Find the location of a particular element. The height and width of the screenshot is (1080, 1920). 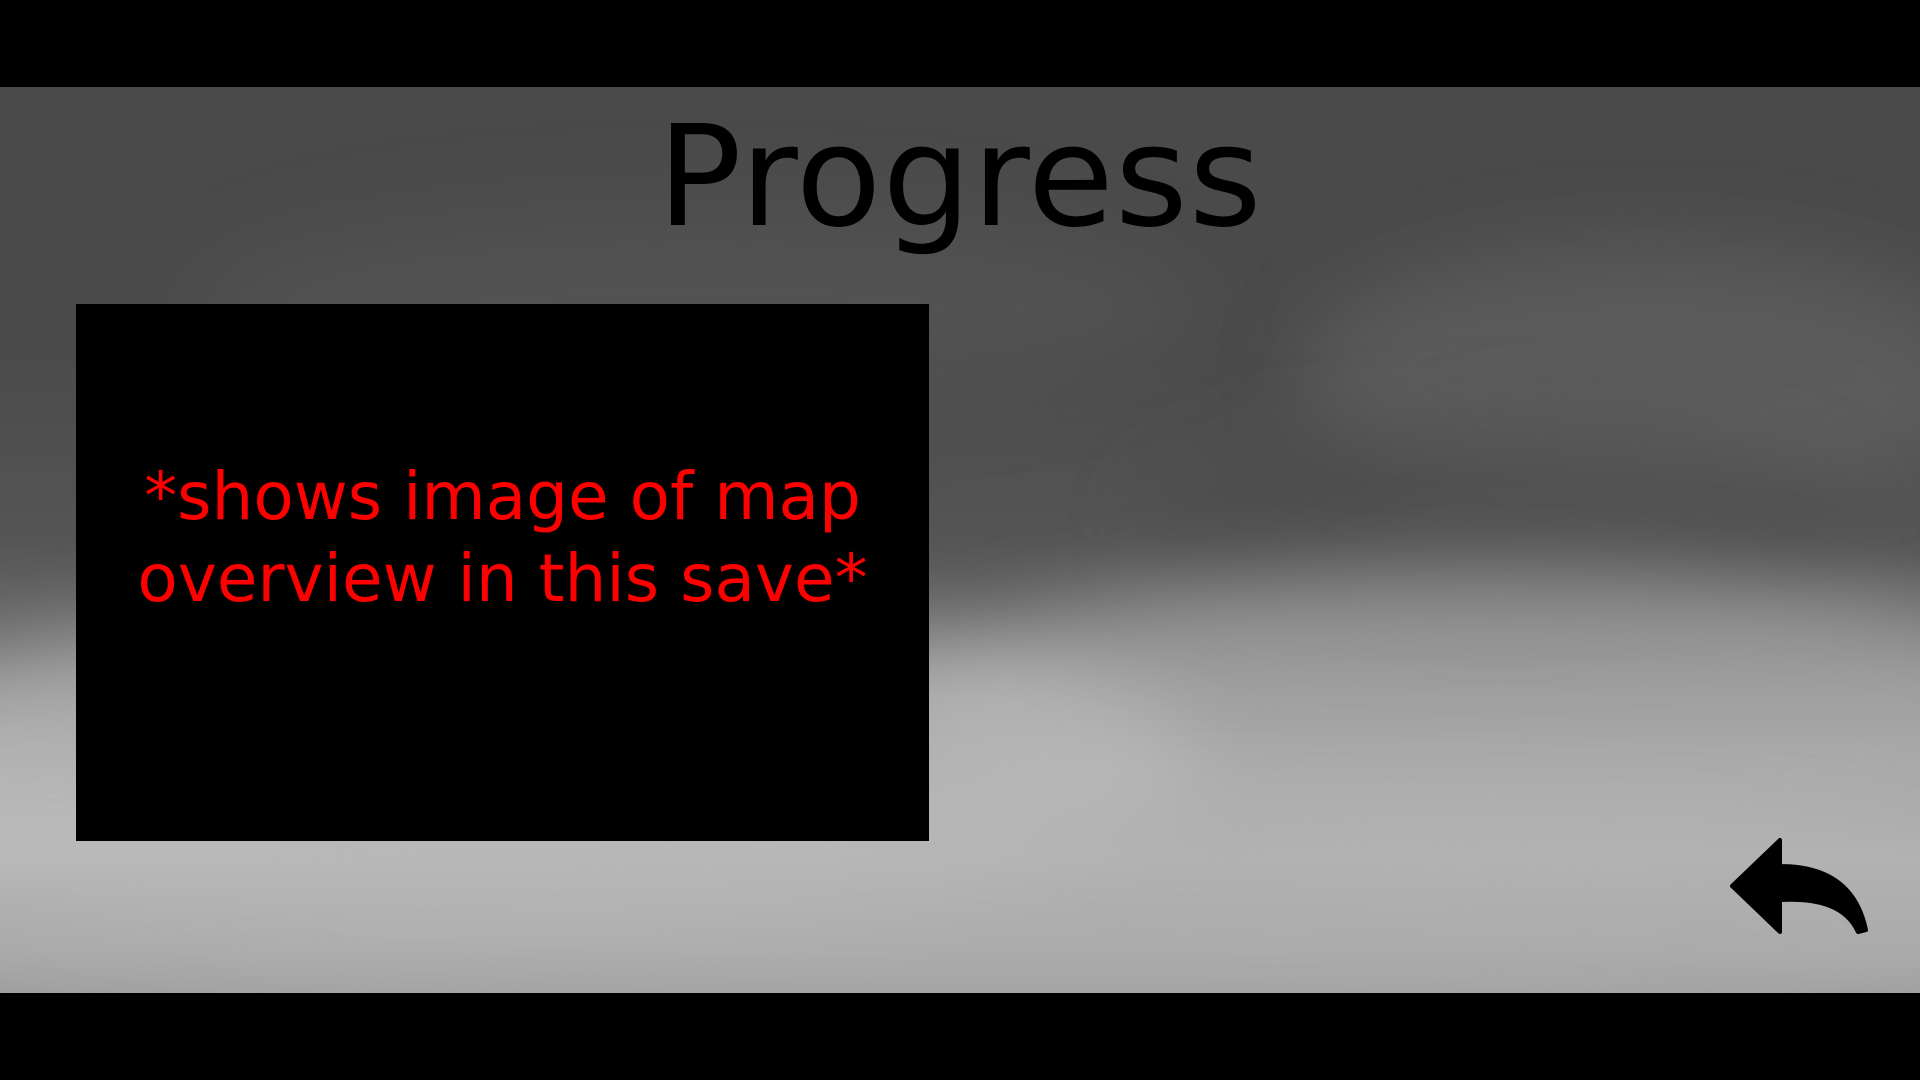

back-arrow-icon is located at coordinates (1799, 886).